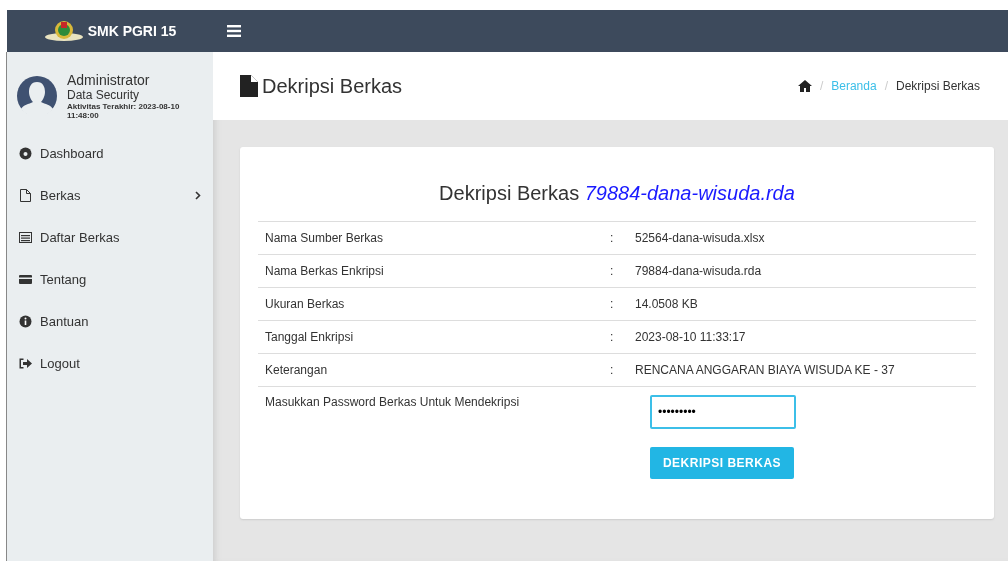  Describe the element at coordinates (104, 95) in the screenshot. I see `user-role: Data Security` at that location.